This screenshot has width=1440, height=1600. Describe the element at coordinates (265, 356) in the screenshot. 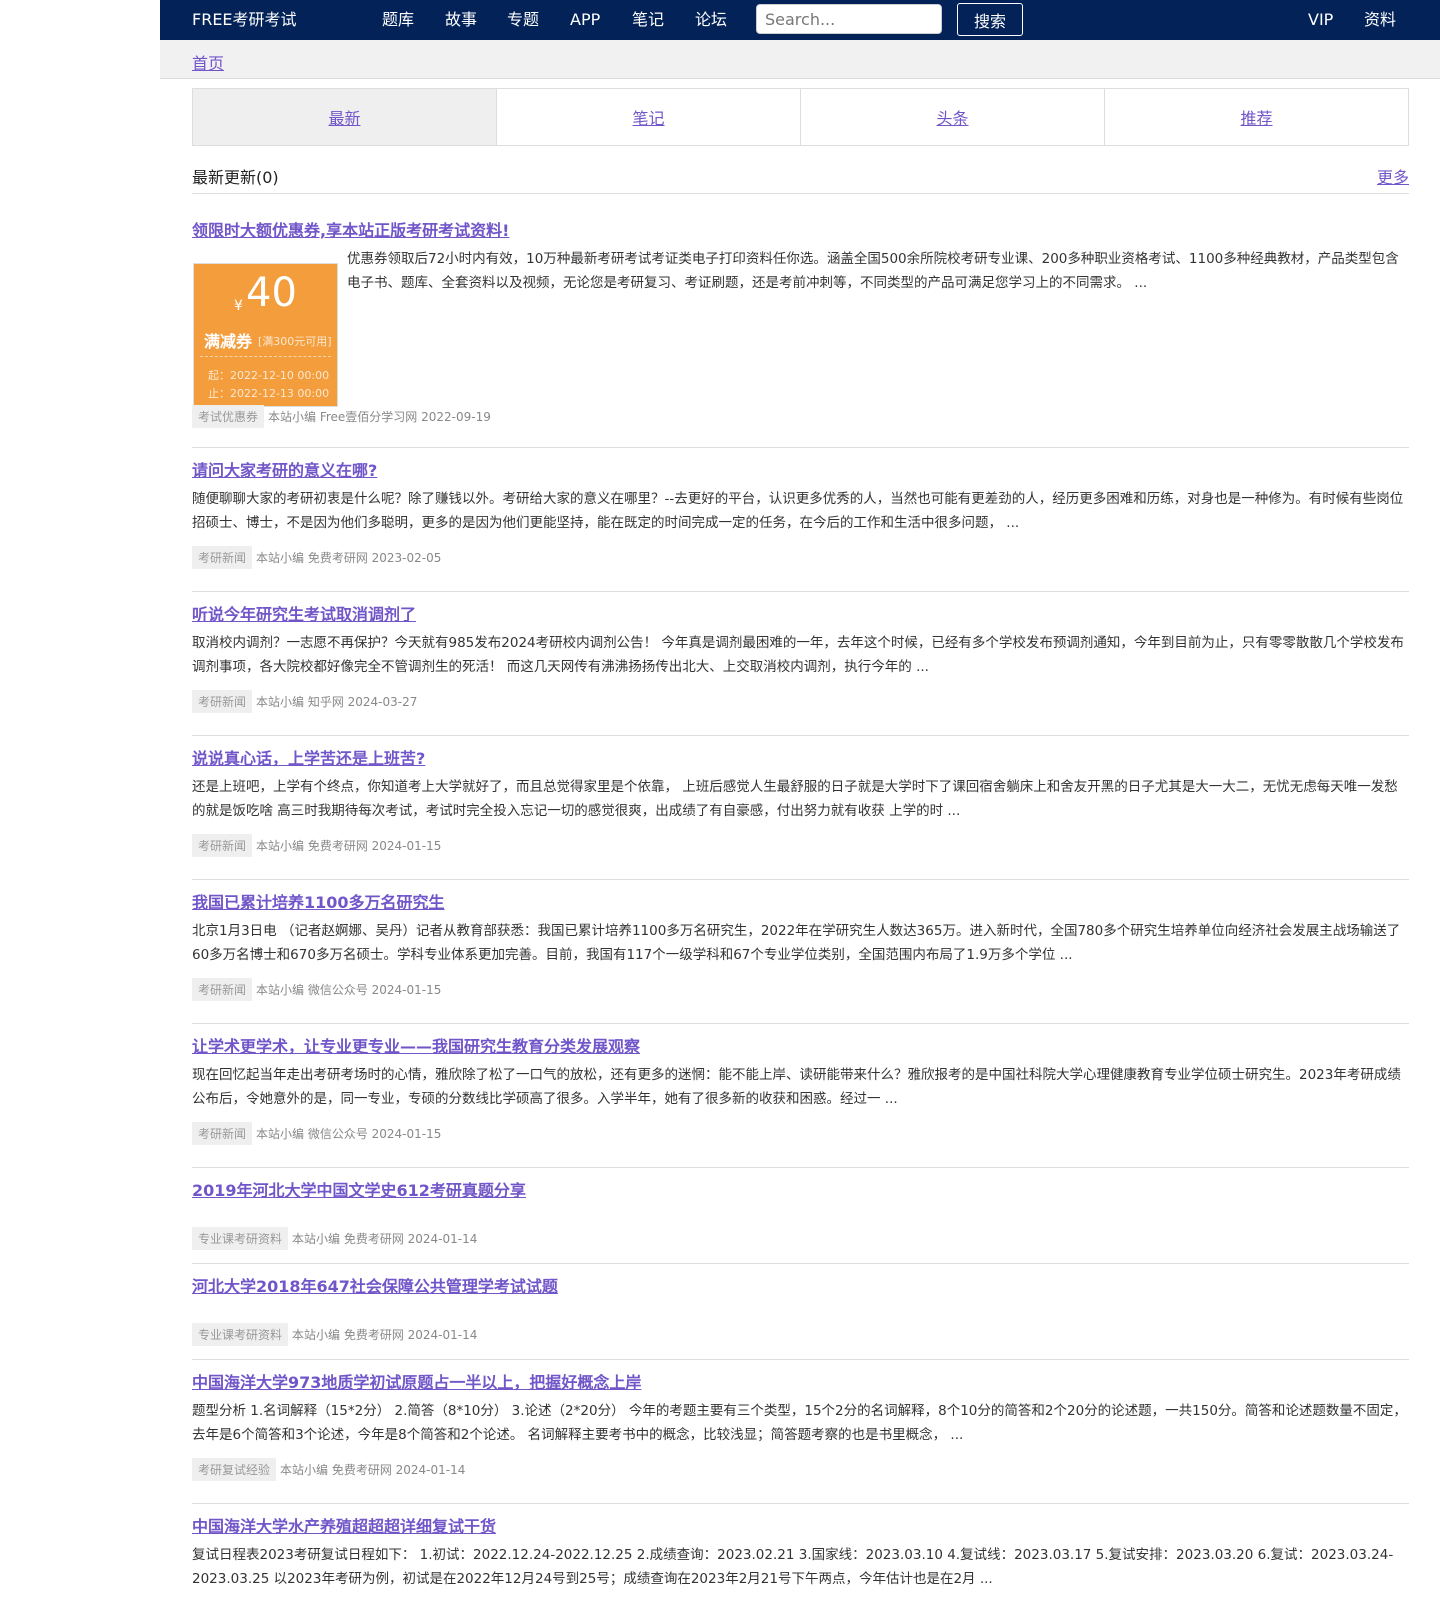

I see `coupon-divider` at that location.